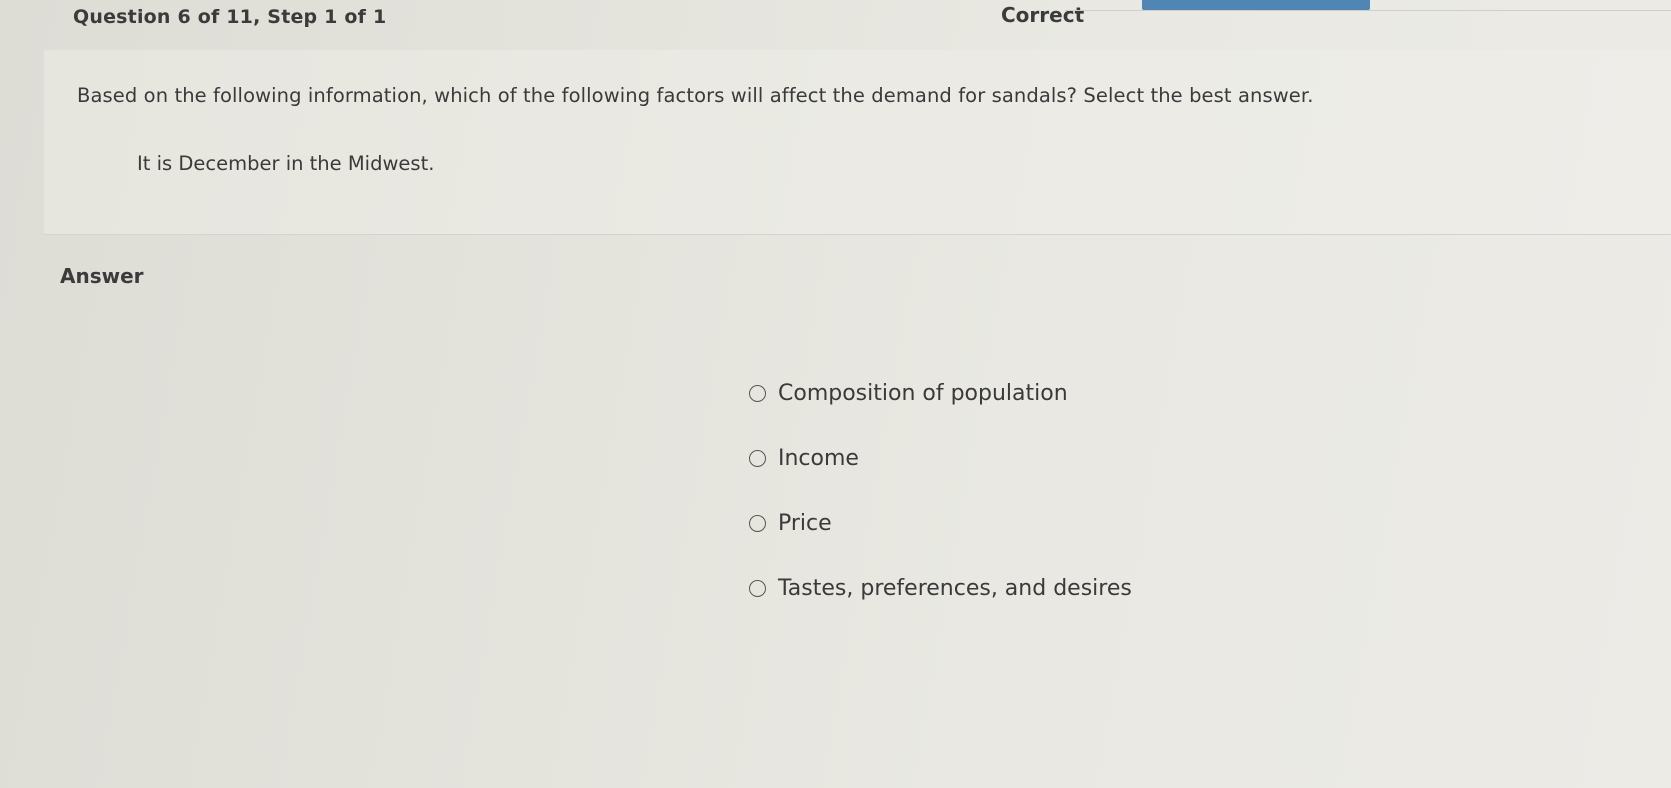  I want to click on top-bar: Question 6 of 11, Step 1 of 1 Correct, so click(835, 25).